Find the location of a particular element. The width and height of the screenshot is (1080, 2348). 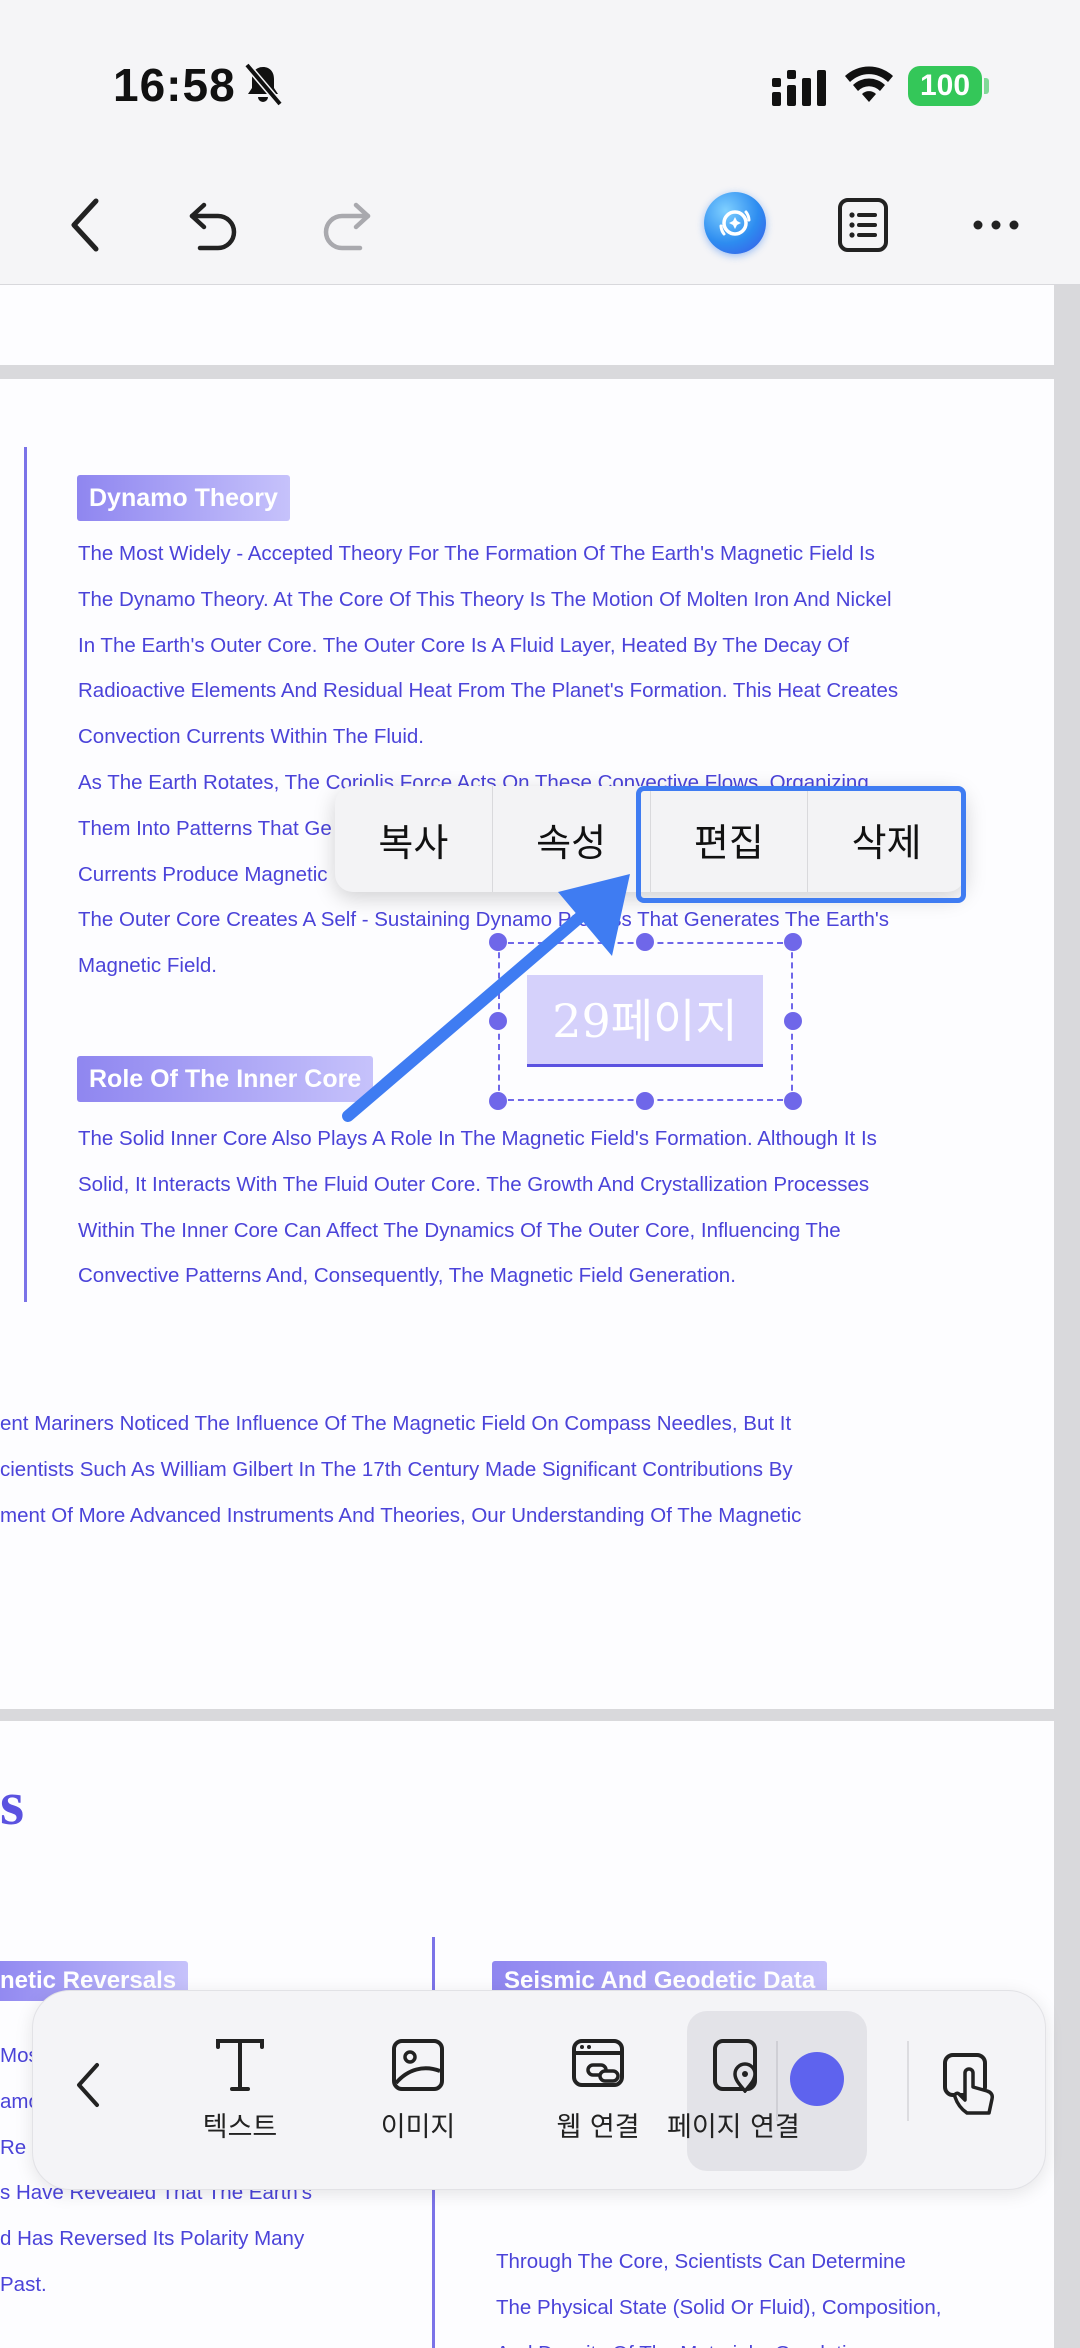

web-link-tool-label: 웹 연결 is located at coordinates (598, 2127).